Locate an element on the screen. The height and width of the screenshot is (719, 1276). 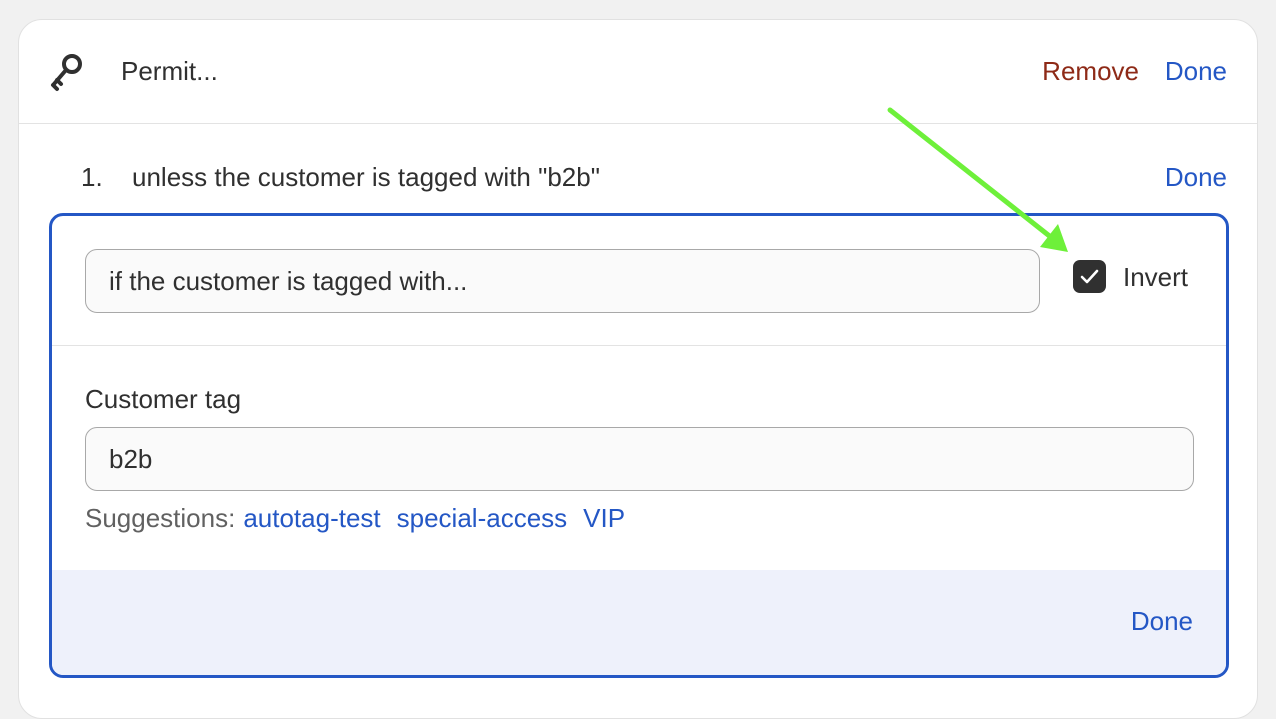
suggestion-vip: VIP is located at coordinates (604, 518).